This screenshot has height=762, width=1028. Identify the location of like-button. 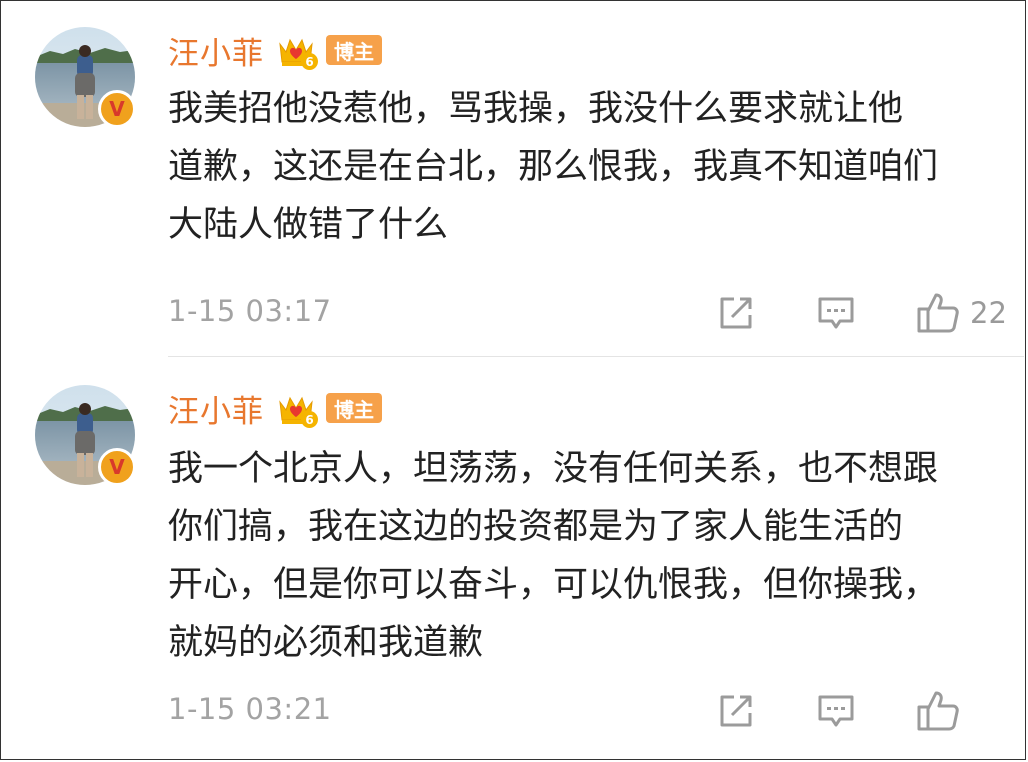
(943, 711).